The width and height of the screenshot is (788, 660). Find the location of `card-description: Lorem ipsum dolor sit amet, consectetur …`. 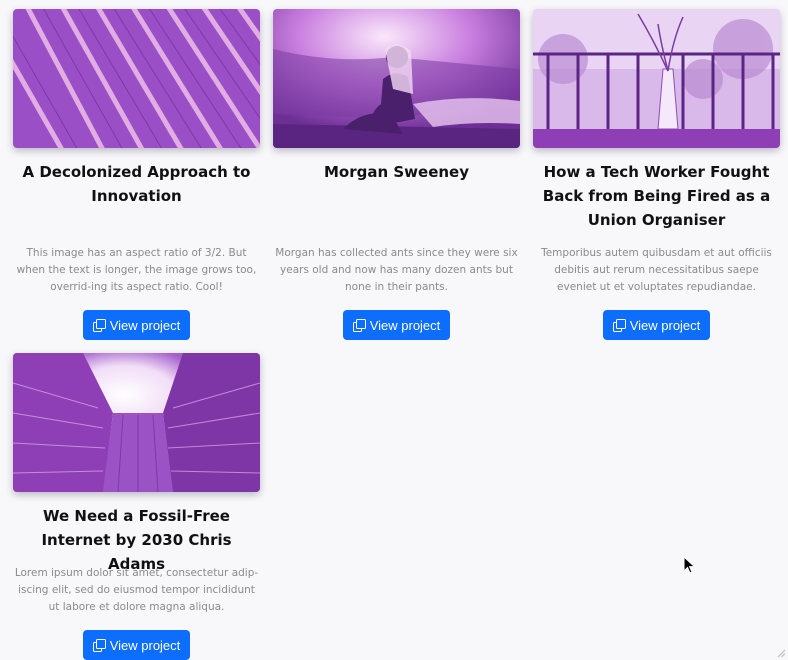

card-description: Lorem ipsum dolor sit amet, consectetur … is located at coordinates (136, 590).